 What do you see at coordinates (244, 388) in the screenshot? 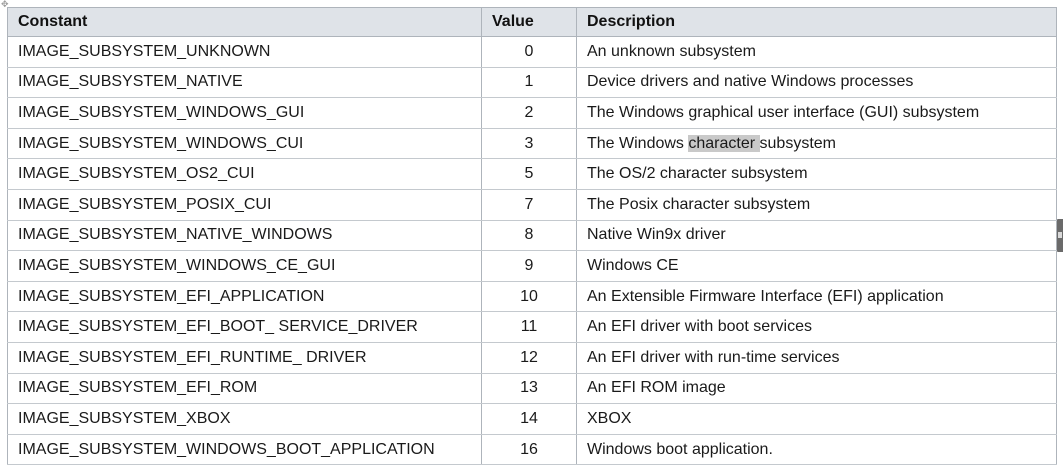
I see `constant-cell: IMAGE_SUBSYSTEM_EFI_ROM` at bounding box center [244, 388].